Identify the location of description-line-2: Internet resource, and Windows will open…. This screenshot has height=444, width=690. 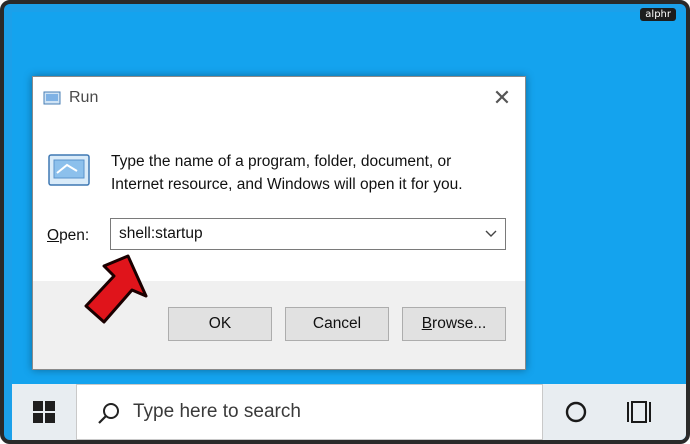
(287, 184).